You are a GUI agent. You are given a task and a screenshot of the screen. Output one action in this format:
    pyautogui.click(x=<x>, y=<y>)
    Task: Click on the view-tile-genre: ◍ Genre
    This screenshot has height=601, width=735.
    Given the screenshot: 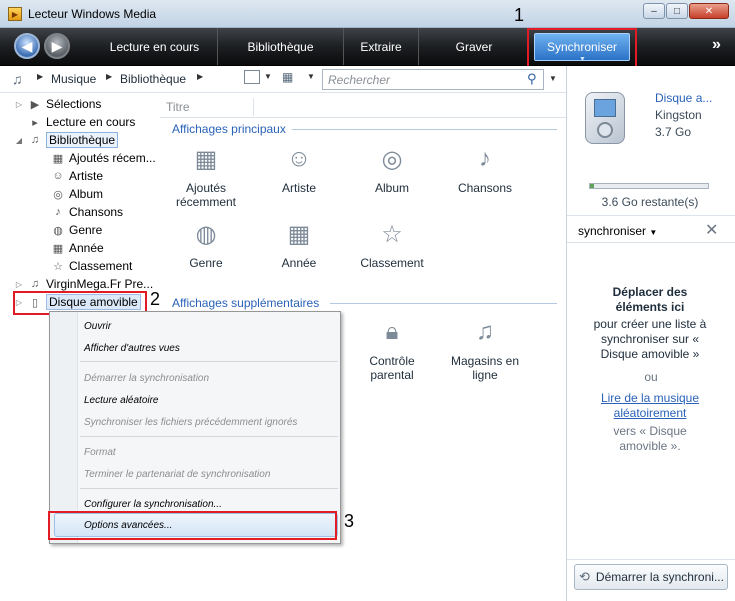 What is the action you would take?
    pyautogui.click(x=206, y=244)
    